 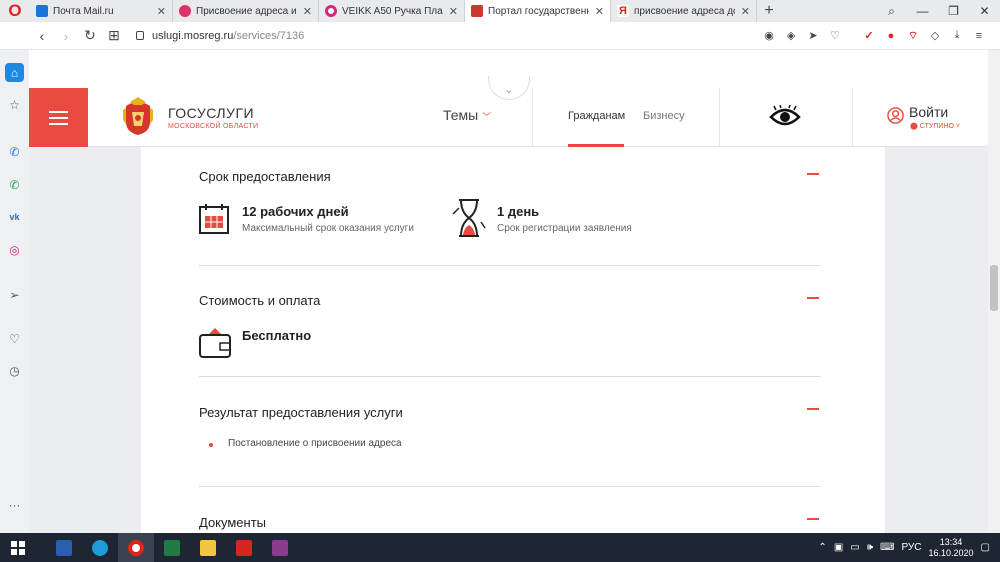 What do you see at coordinates (922, 11) in the screenshot?
I see `minimize-button: —` at bounding box center [922, 11].